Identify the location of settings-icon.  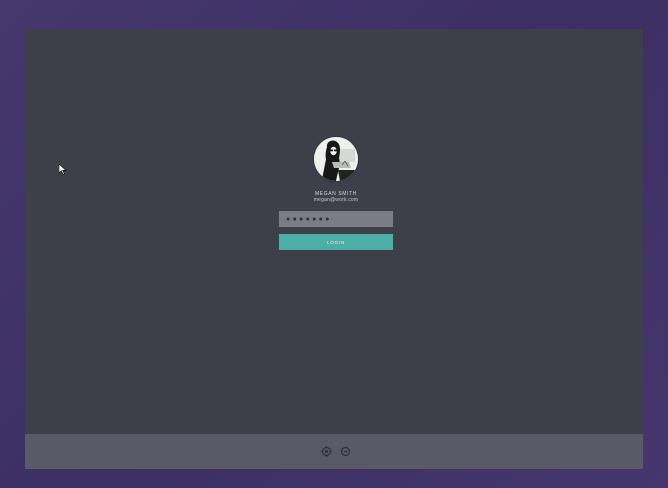
(326, 451).